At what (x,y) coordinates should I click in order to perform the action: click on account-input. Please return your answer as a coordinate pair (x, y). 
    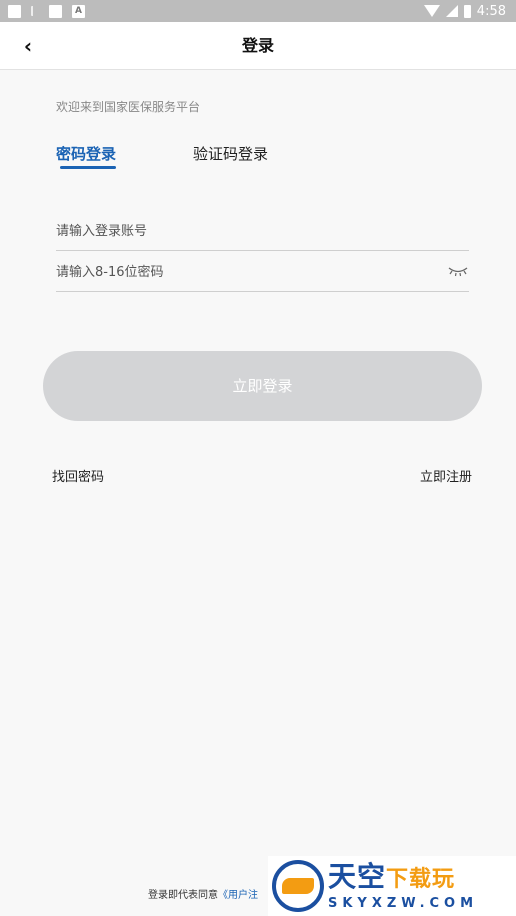
    Looking at the image, I should click on (262, 231).